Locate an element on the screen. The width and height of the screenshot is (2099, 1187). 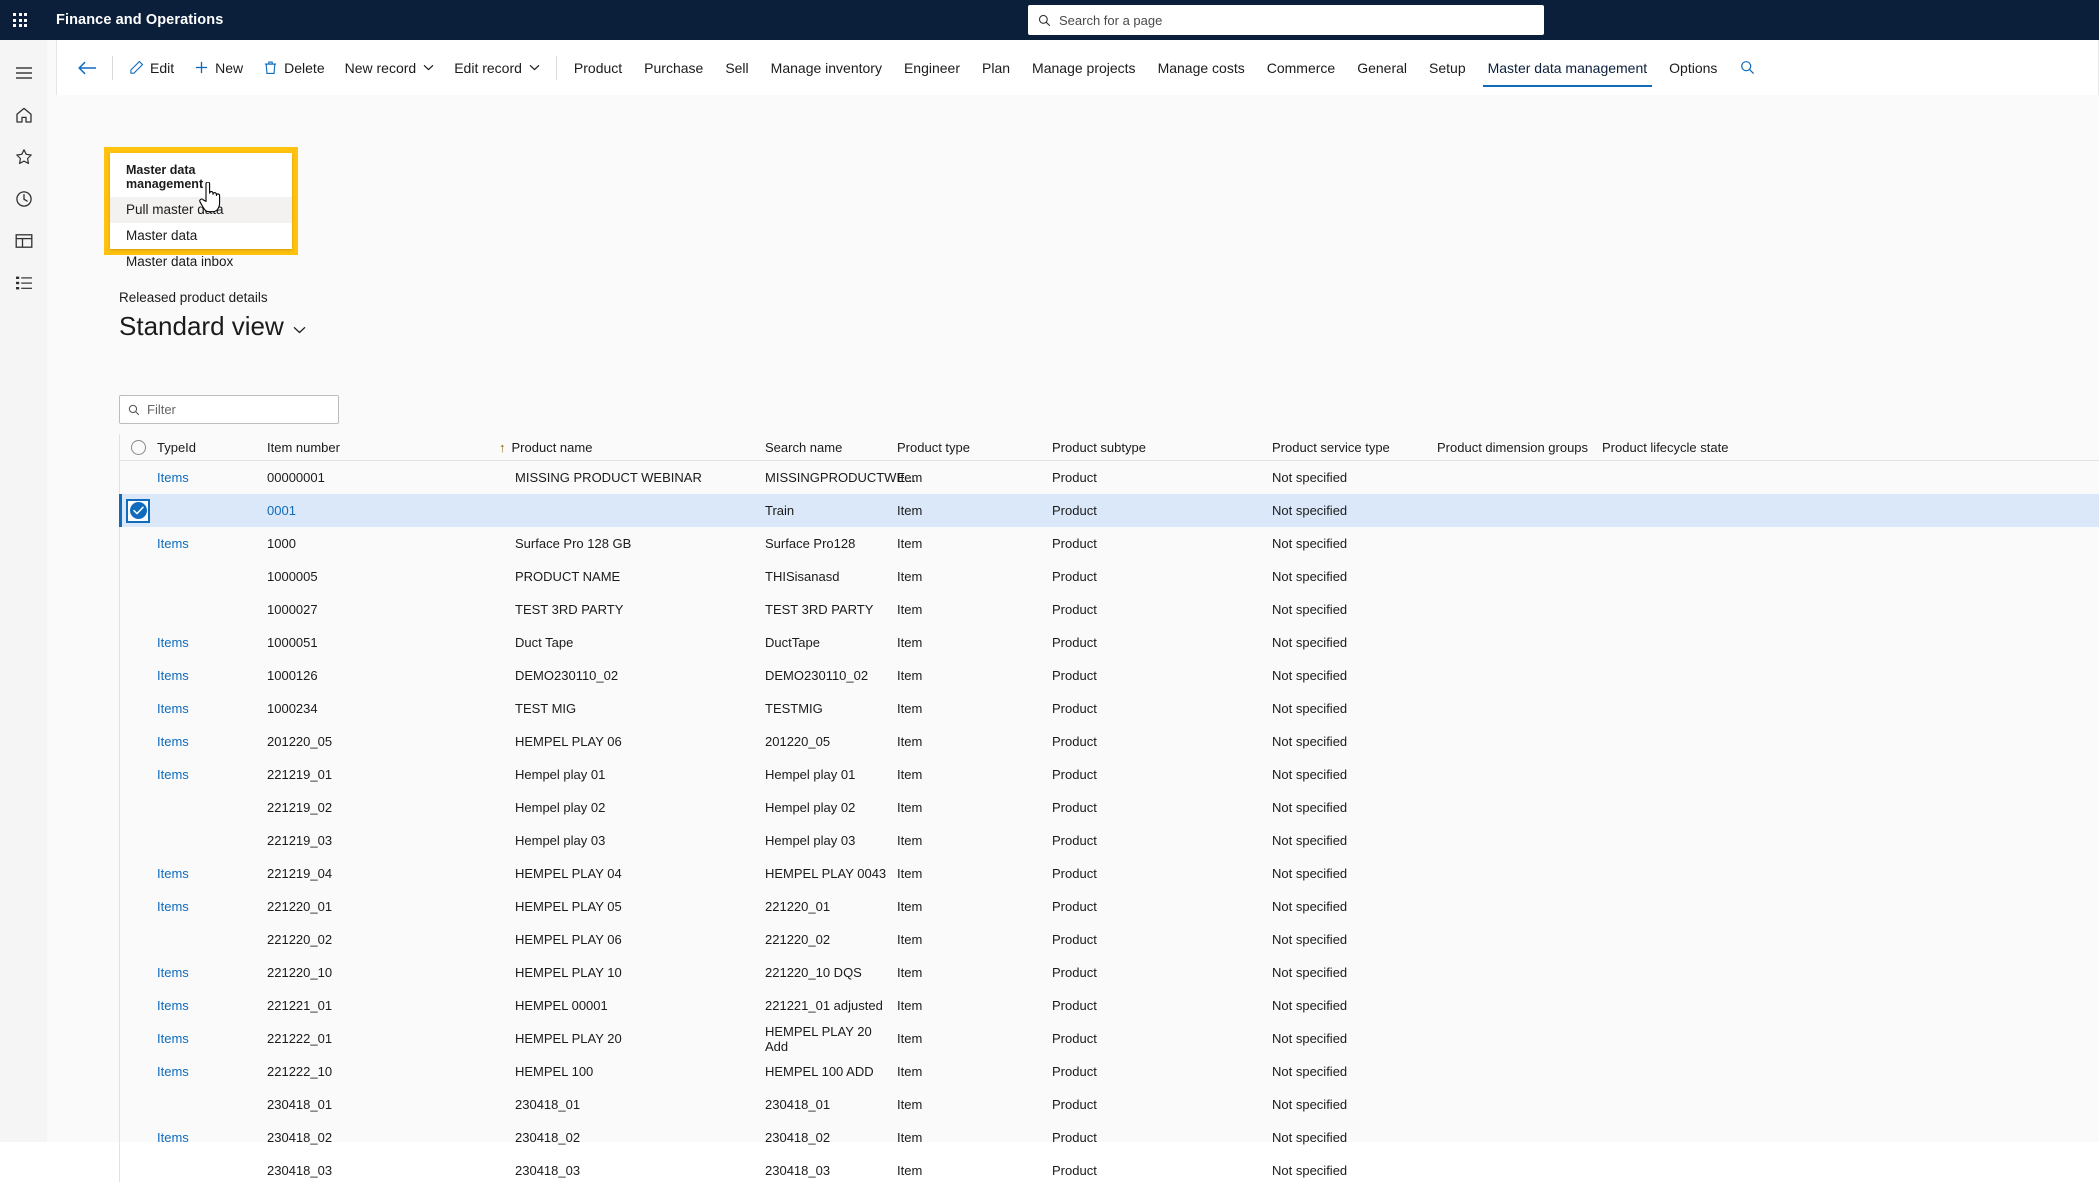
cell-item-number: 221219_03 is located at coordinates (391, 840).